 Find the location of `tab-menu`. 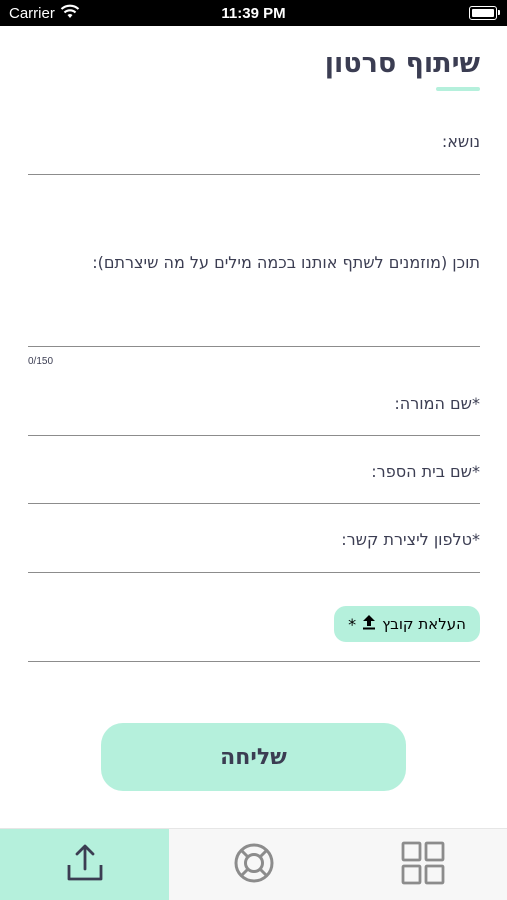

tab-menu is located at coordinates (422, 864).